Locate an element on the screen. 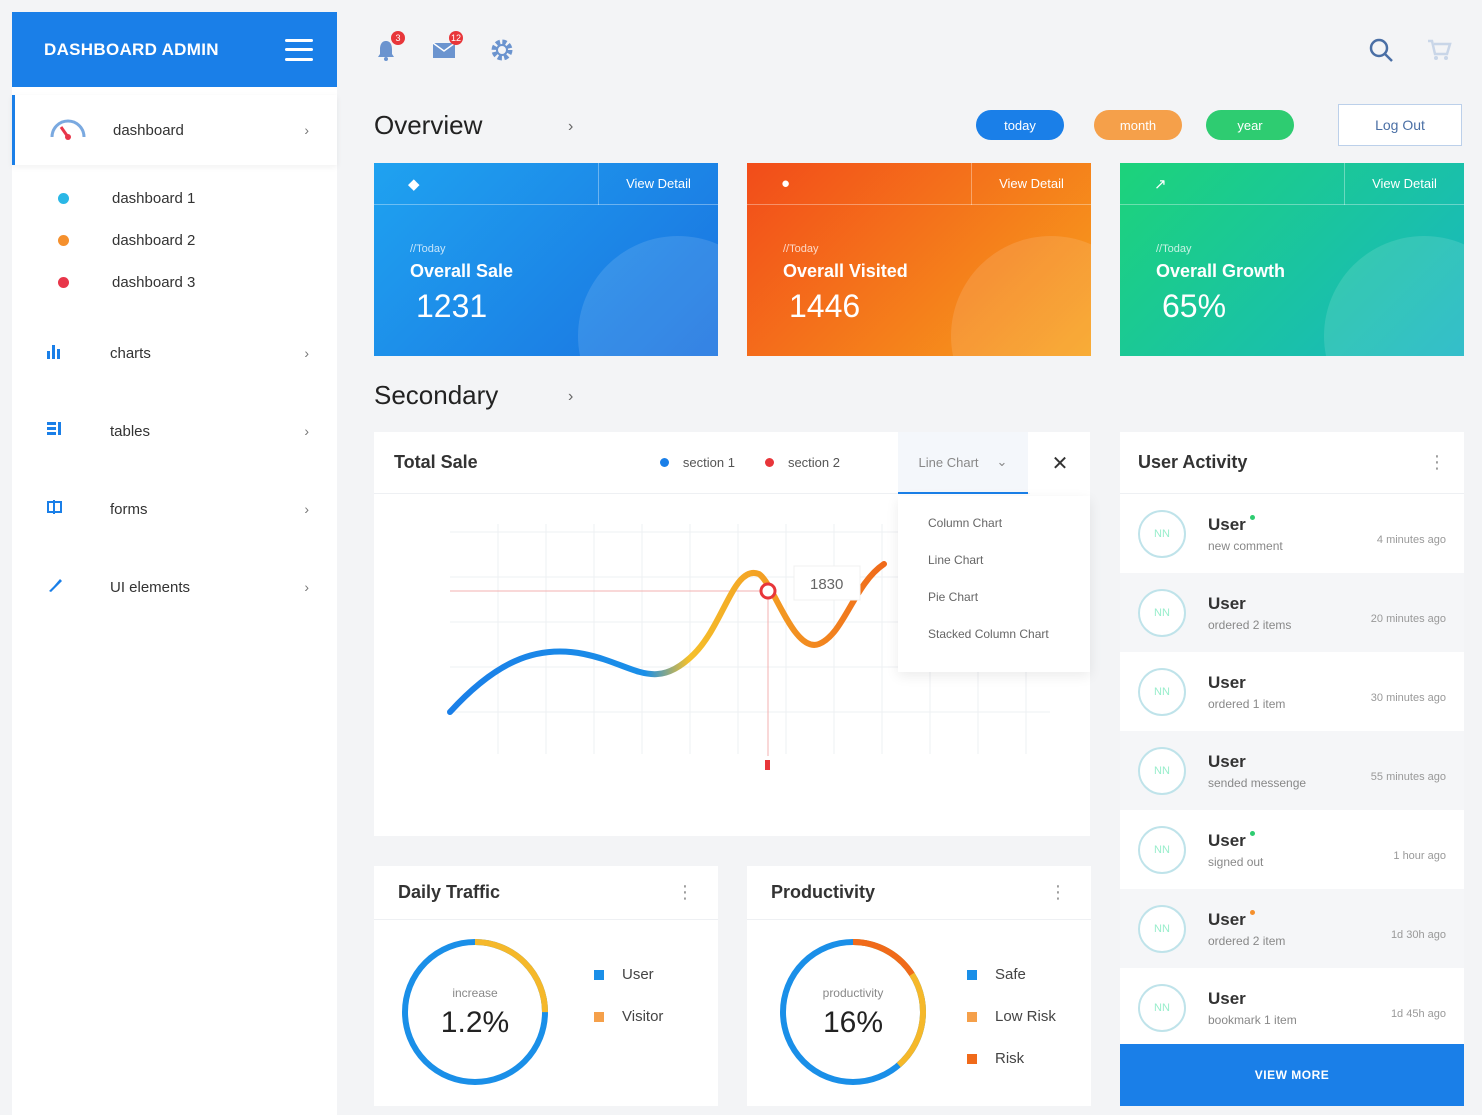 This screenshot has width=1482, height=1115. active-point is located at coordinates (768, 591).